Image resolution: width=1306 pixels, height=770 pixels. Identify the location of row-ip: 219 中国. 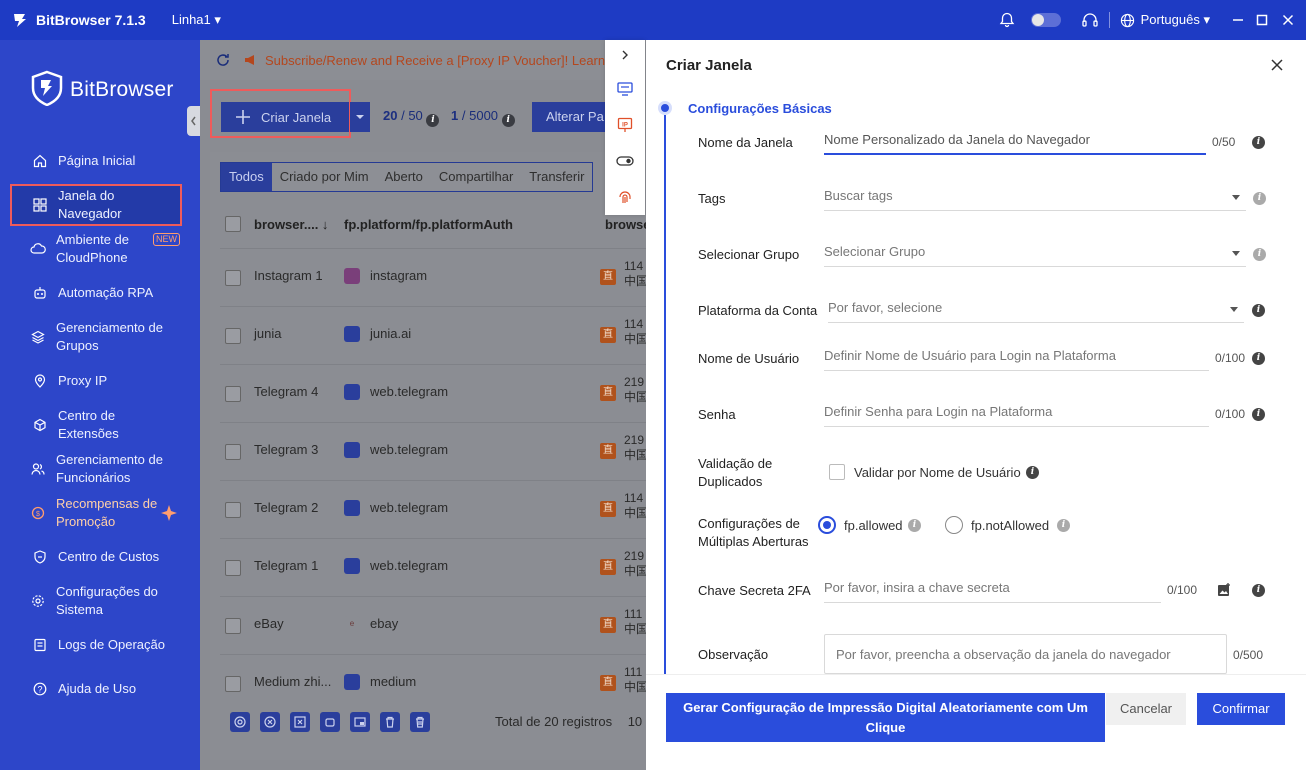
(636, 448).